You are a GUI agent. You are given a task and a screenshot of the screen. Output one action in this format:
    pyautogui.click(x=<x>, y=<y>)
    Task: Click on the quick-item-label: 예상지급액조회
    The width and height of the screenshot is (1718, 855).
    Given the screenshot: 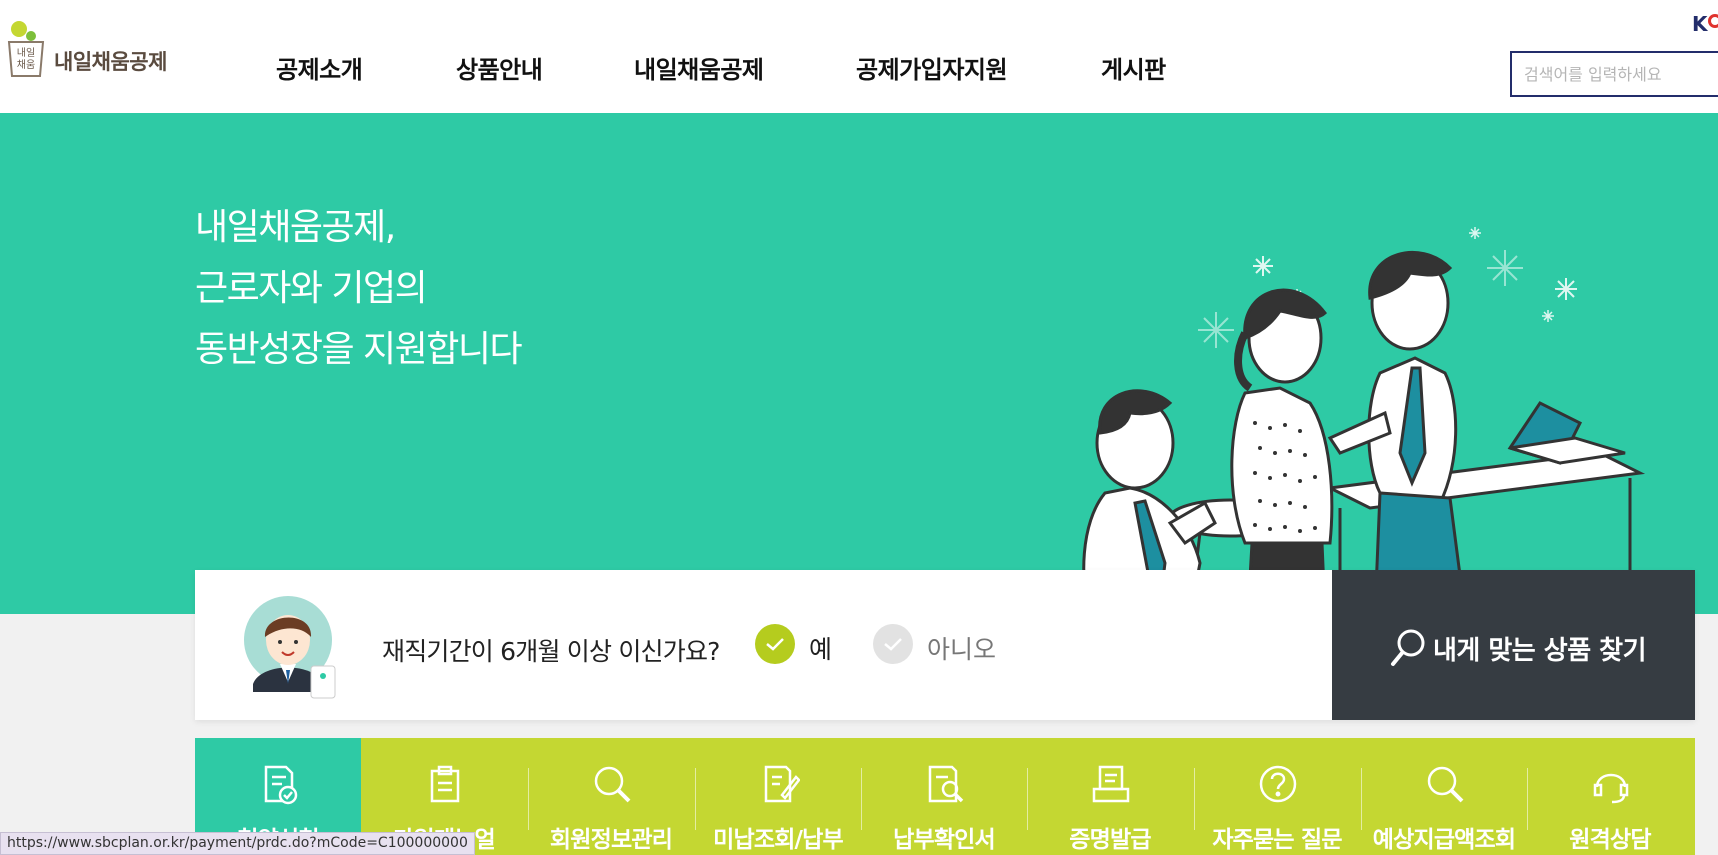 What is the action you would take?
    pyautogui.click(x=1444, y=840)
    